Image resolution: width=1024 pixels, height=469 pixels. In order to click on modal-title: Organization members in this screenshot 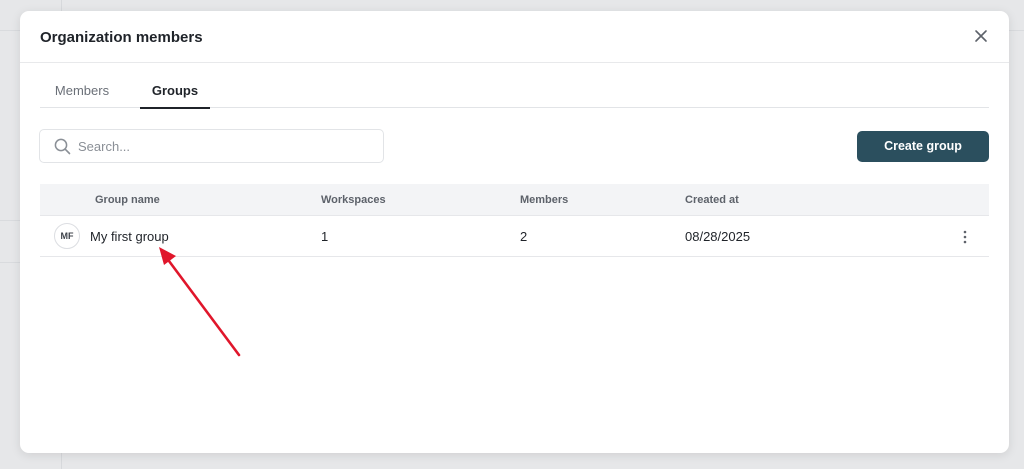, I will do `click(121, 37)`.